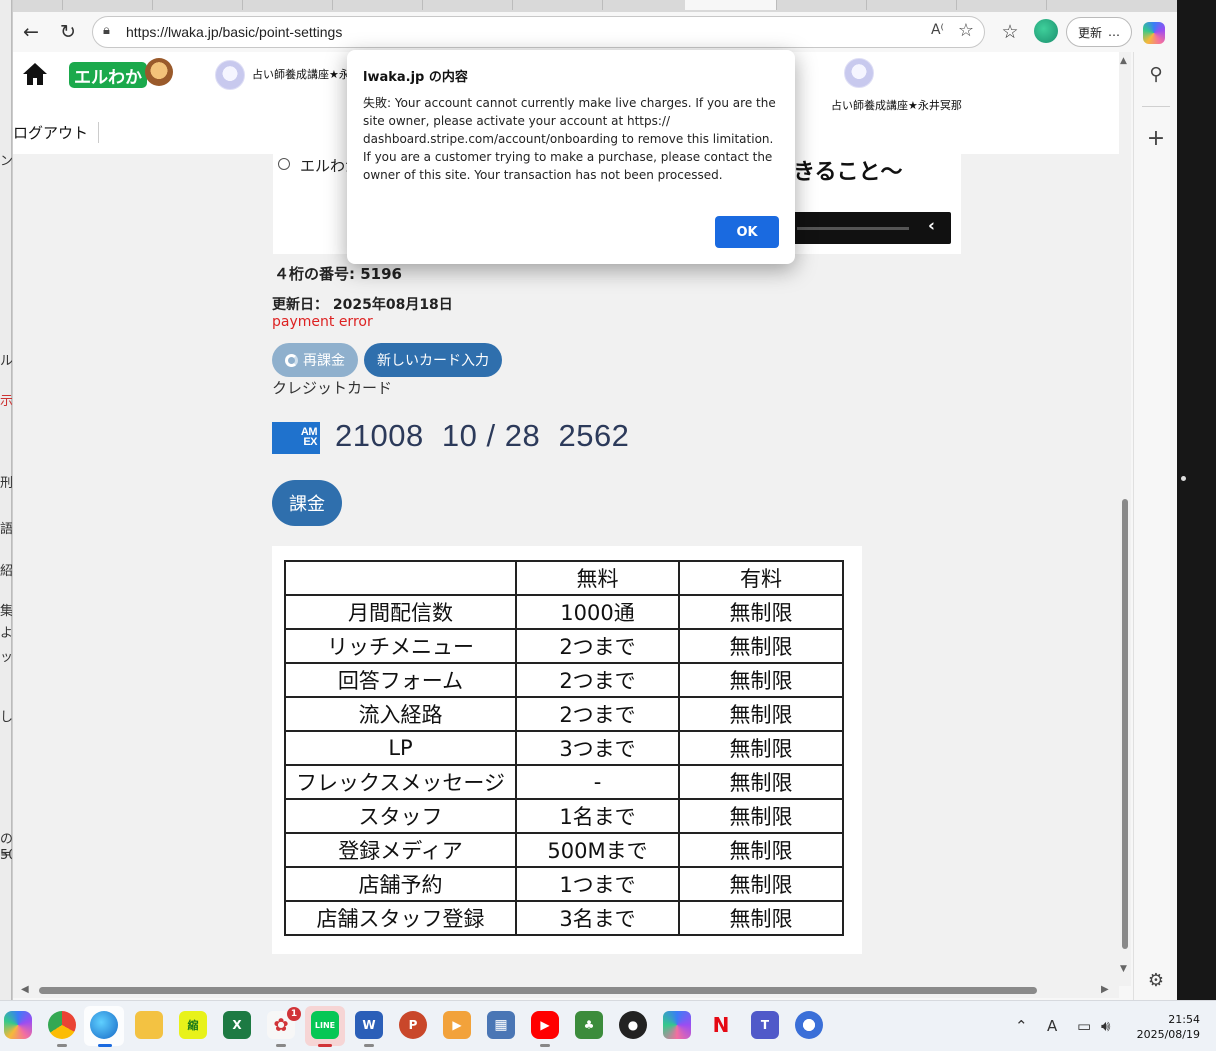  Describe the element at coordinates (68, 32) in the screenshot. I see `refresh-icon: ↻` at that location.